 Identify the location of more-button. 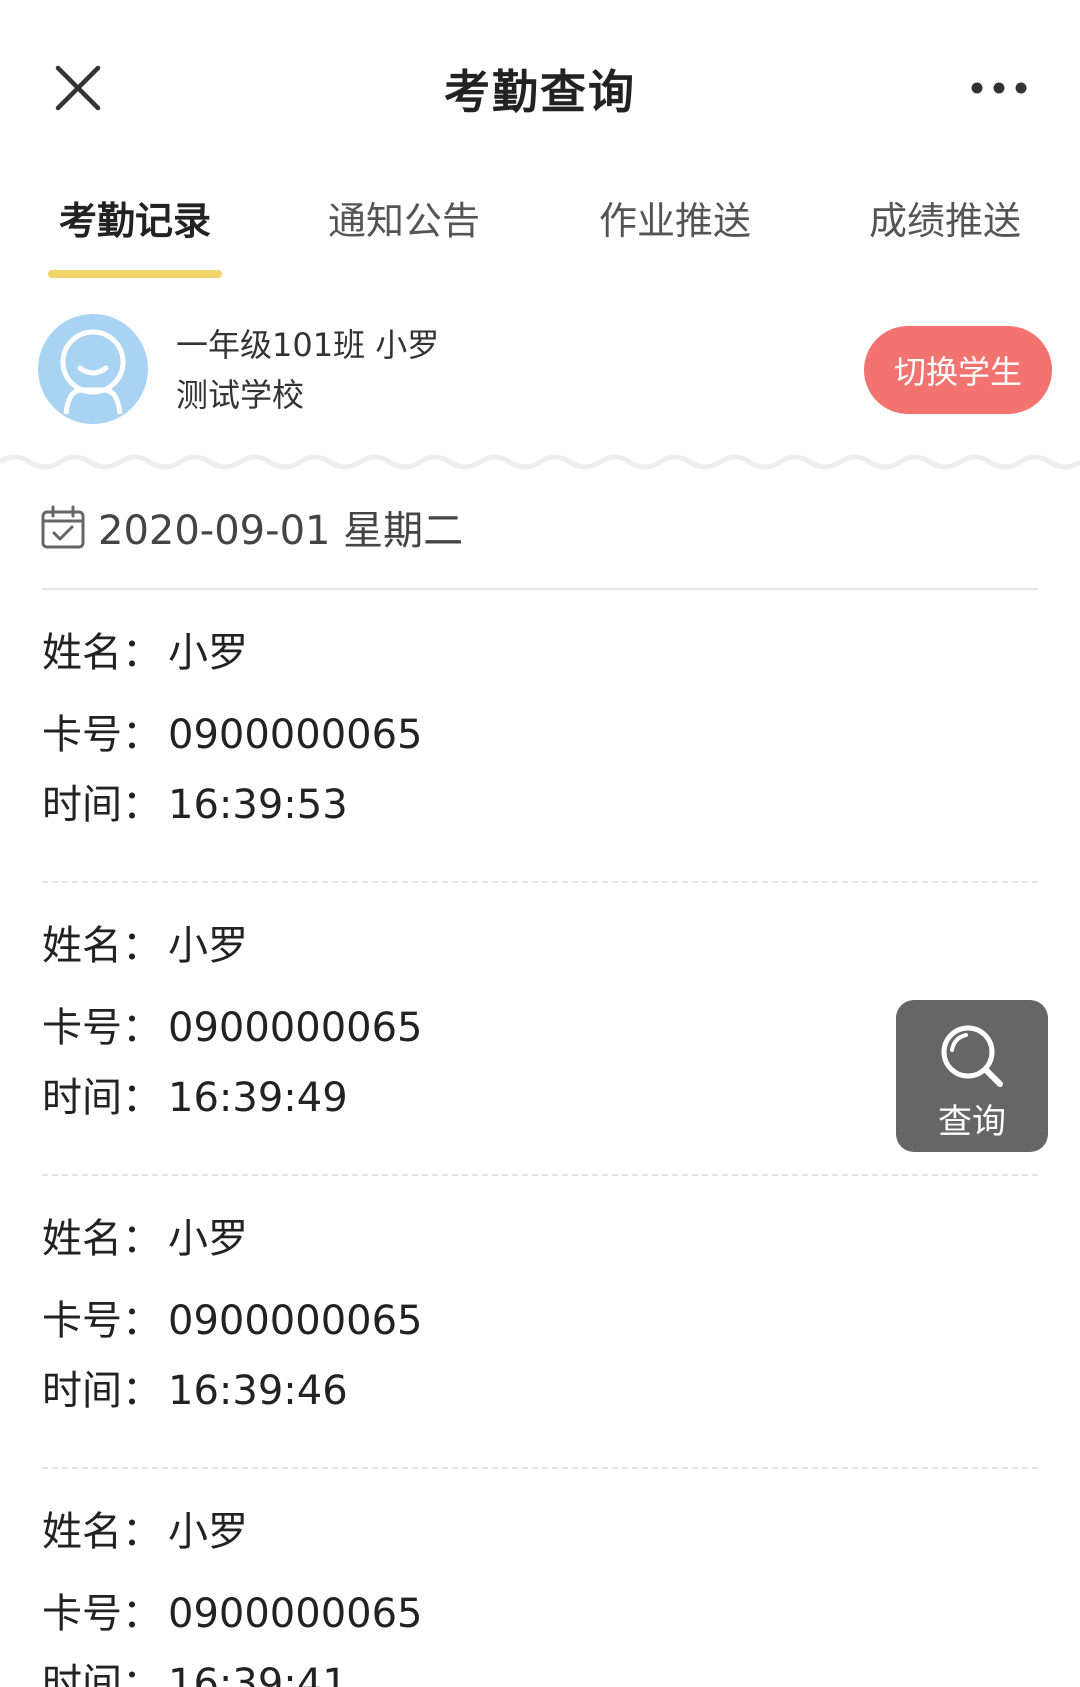
(999, 88).